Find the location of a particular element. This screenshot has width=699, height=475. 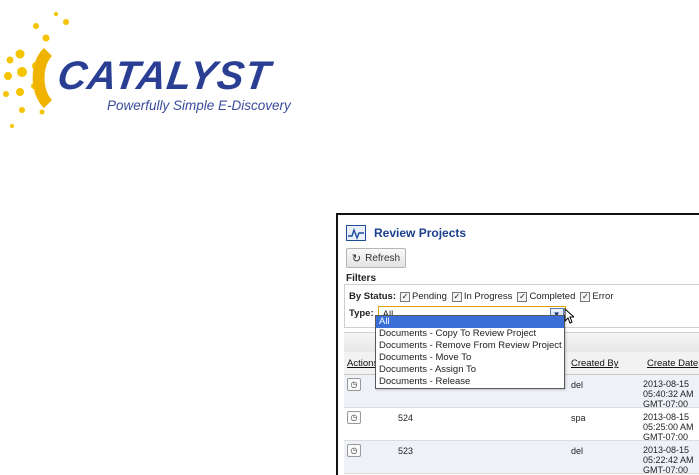

status-checkbox-in-progress: ✓ In Progress is located at coordinates (481, 296).